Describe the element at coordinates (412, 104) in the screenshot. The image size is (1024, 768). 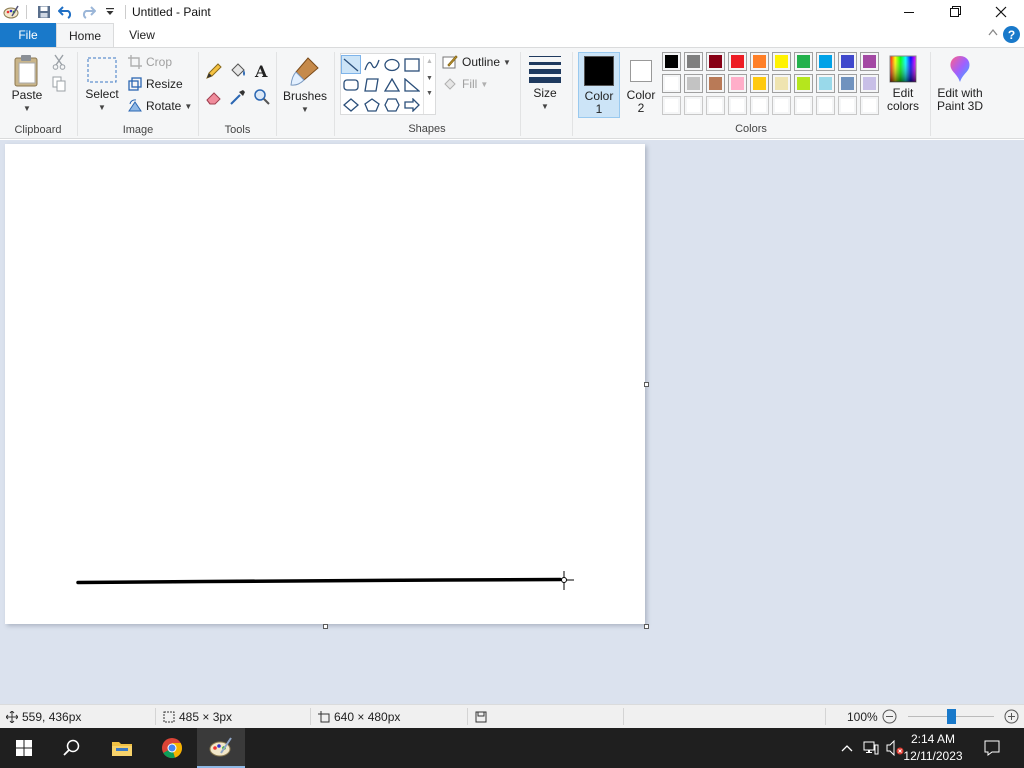
I see `shape-right-arrow-icon` at that location.